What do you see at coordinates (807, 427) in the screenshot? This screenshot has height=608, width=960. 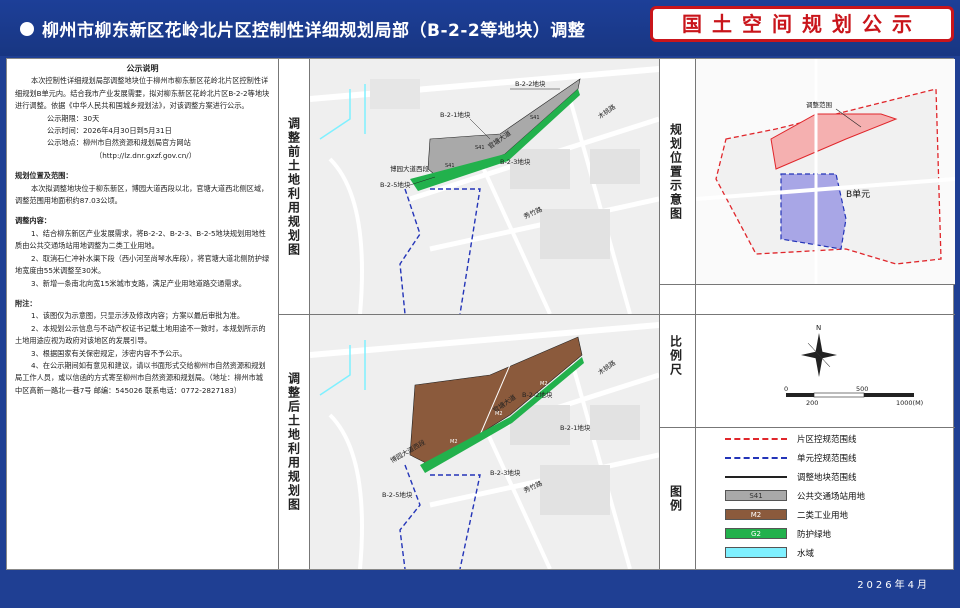 I see `divider` at bounding box center [807, 427].